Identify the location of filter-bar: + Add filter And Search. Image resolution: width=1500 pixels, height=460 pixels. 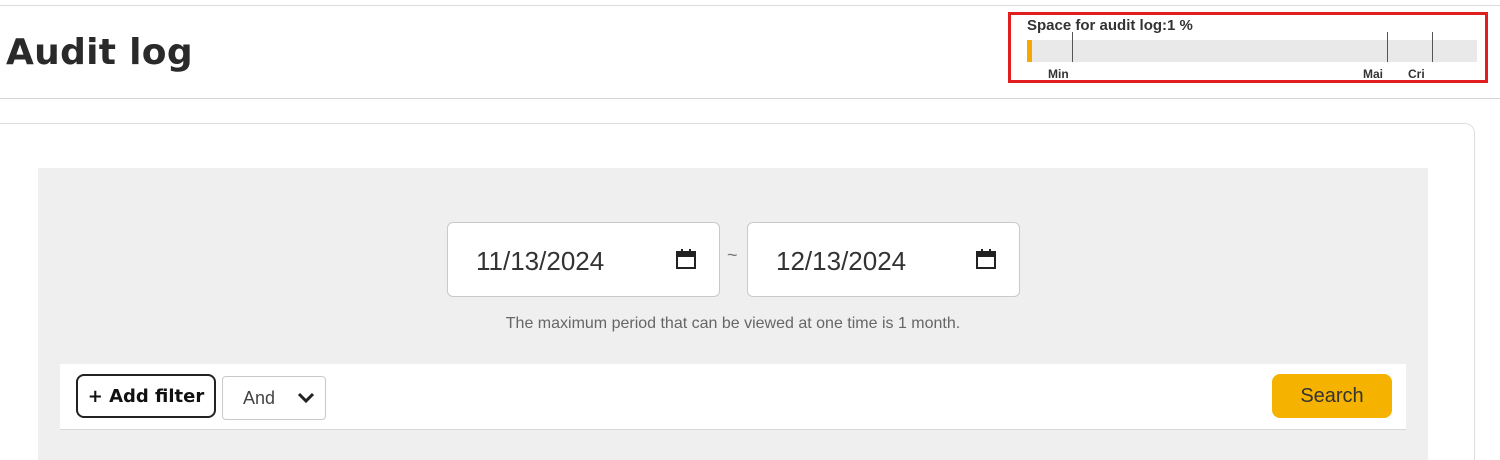
(733, 397).